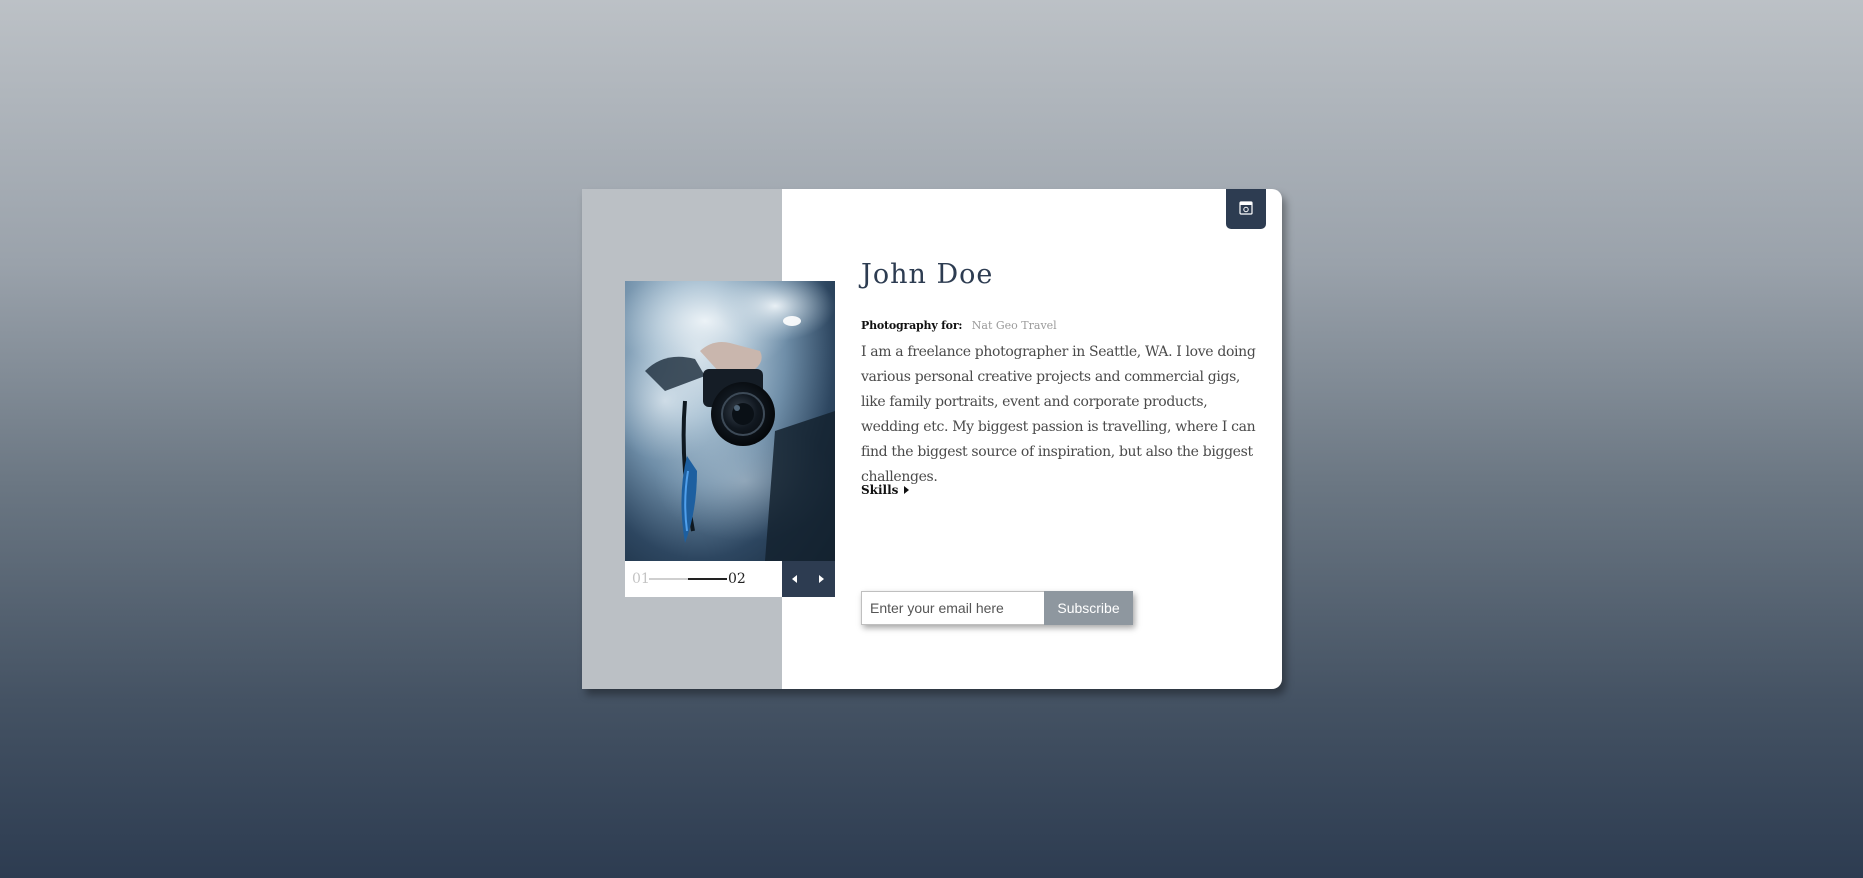 Image resolution: width=1863 pixels, height=878 pixels. I want to click on slide-prev-button, so click(795, 579).